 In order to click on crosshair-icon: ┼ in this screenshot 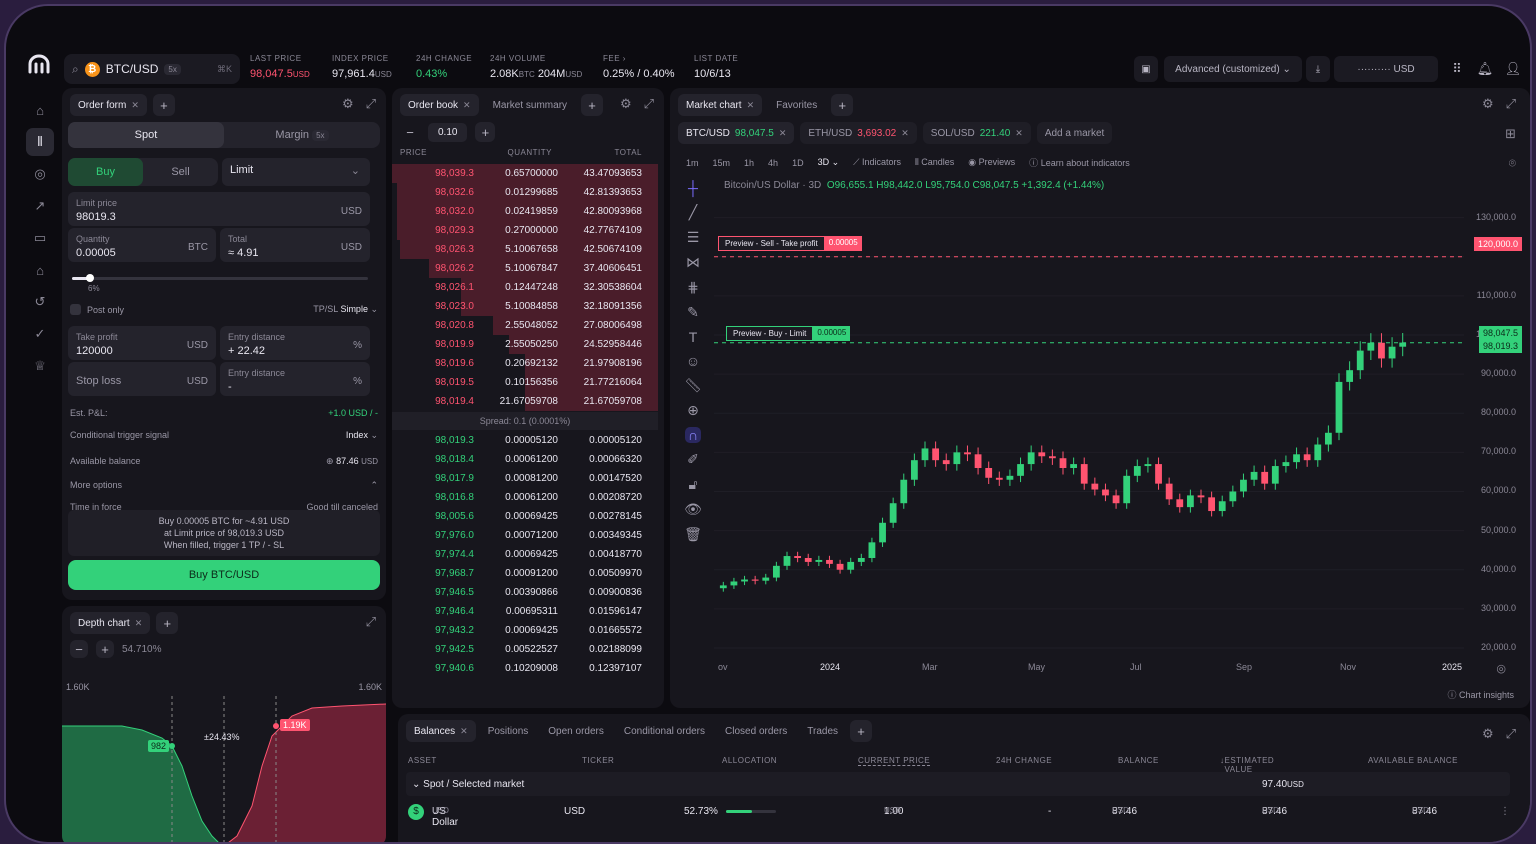, I will do `click(693, 188)`.